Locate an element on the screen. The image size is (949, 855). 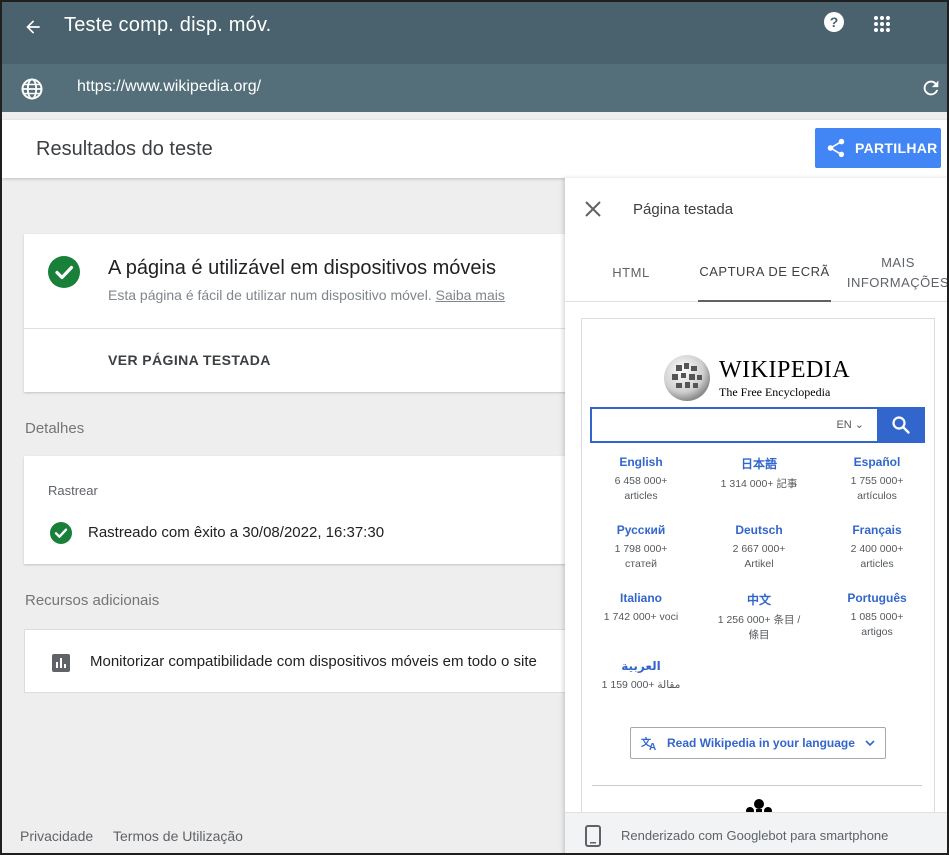
language-item: Español 1 755 000+ artículos is located at coordinates (876, 479).